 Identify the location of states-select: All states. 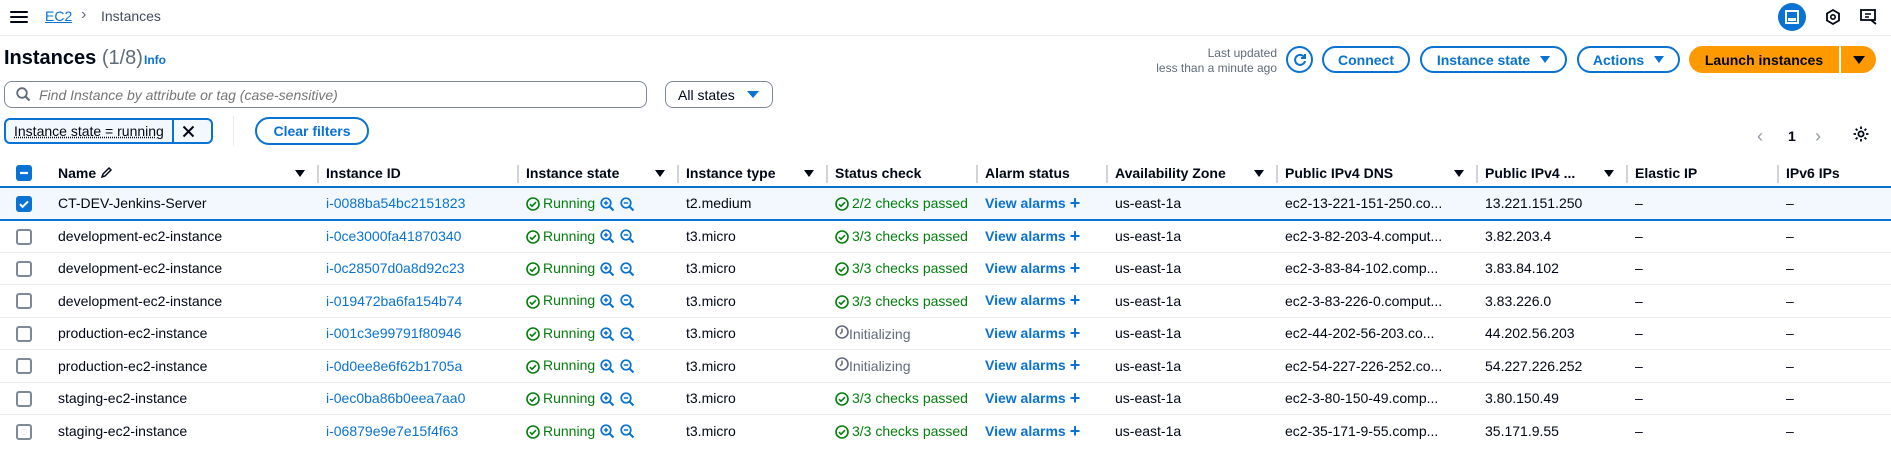
(719, 94).